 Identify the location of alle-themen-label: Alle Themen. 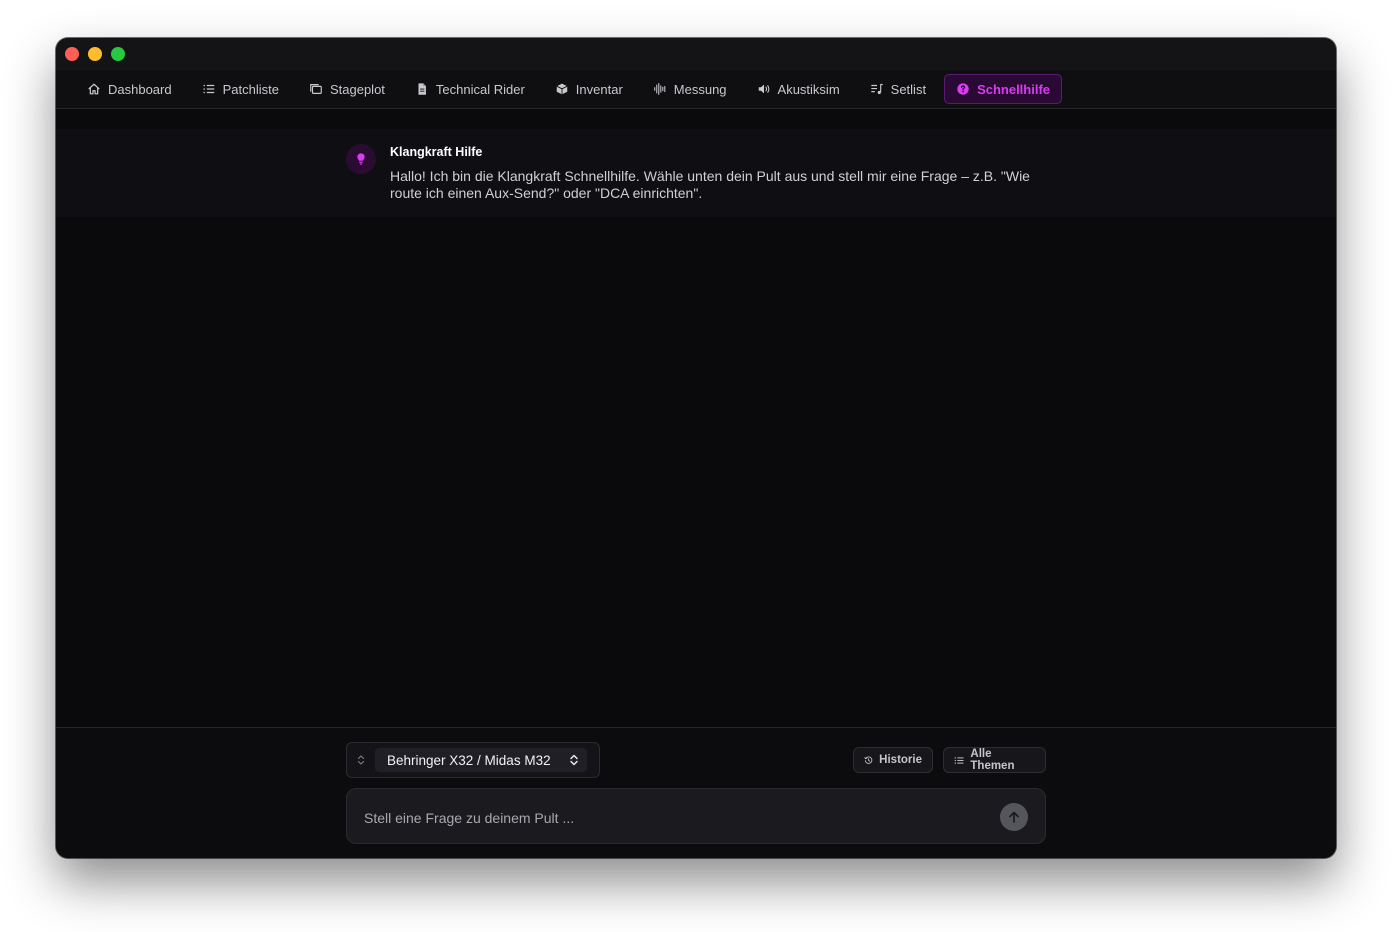
(992, 760).